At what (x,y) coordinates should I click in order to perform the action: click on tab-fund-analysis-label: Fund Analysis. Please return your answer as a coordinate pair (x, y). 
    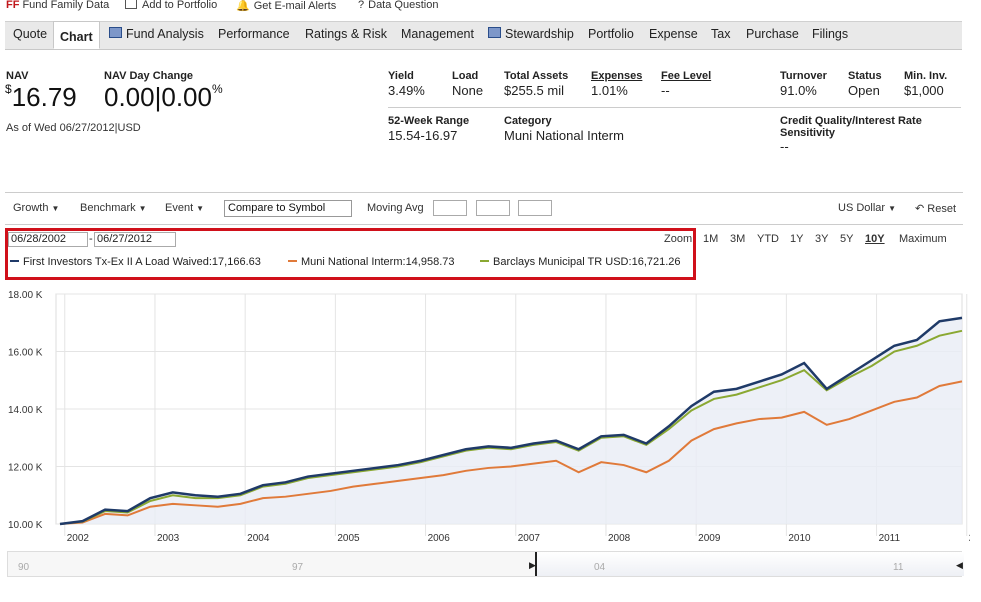
    Looking at the image, I should click on (165, 34).